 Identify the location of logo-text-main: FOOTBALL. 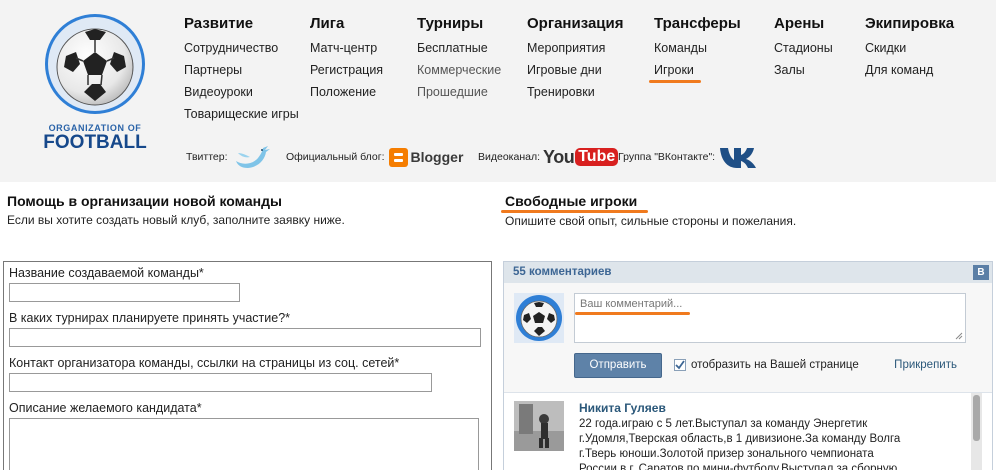
(95, 142).